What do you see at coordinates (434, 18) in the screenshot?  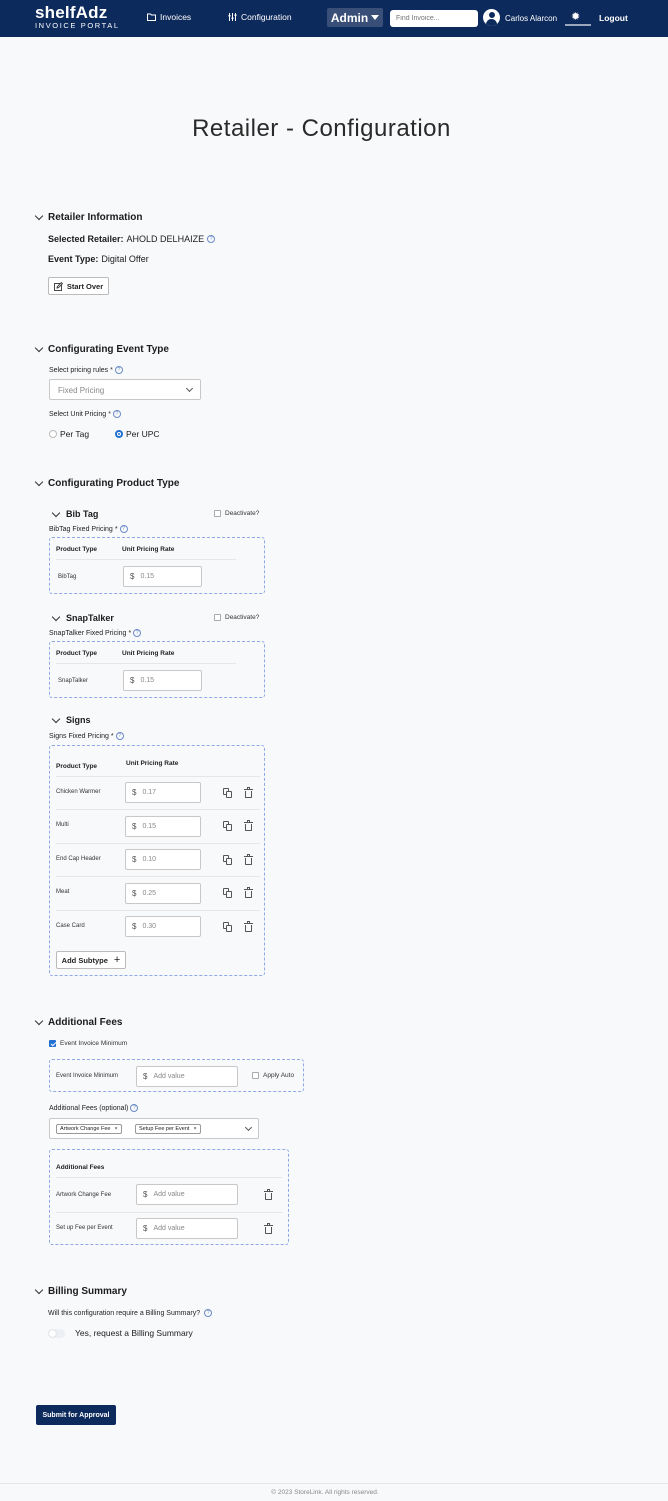 I see `find-invoice-input` at bounding box center [434, 18].